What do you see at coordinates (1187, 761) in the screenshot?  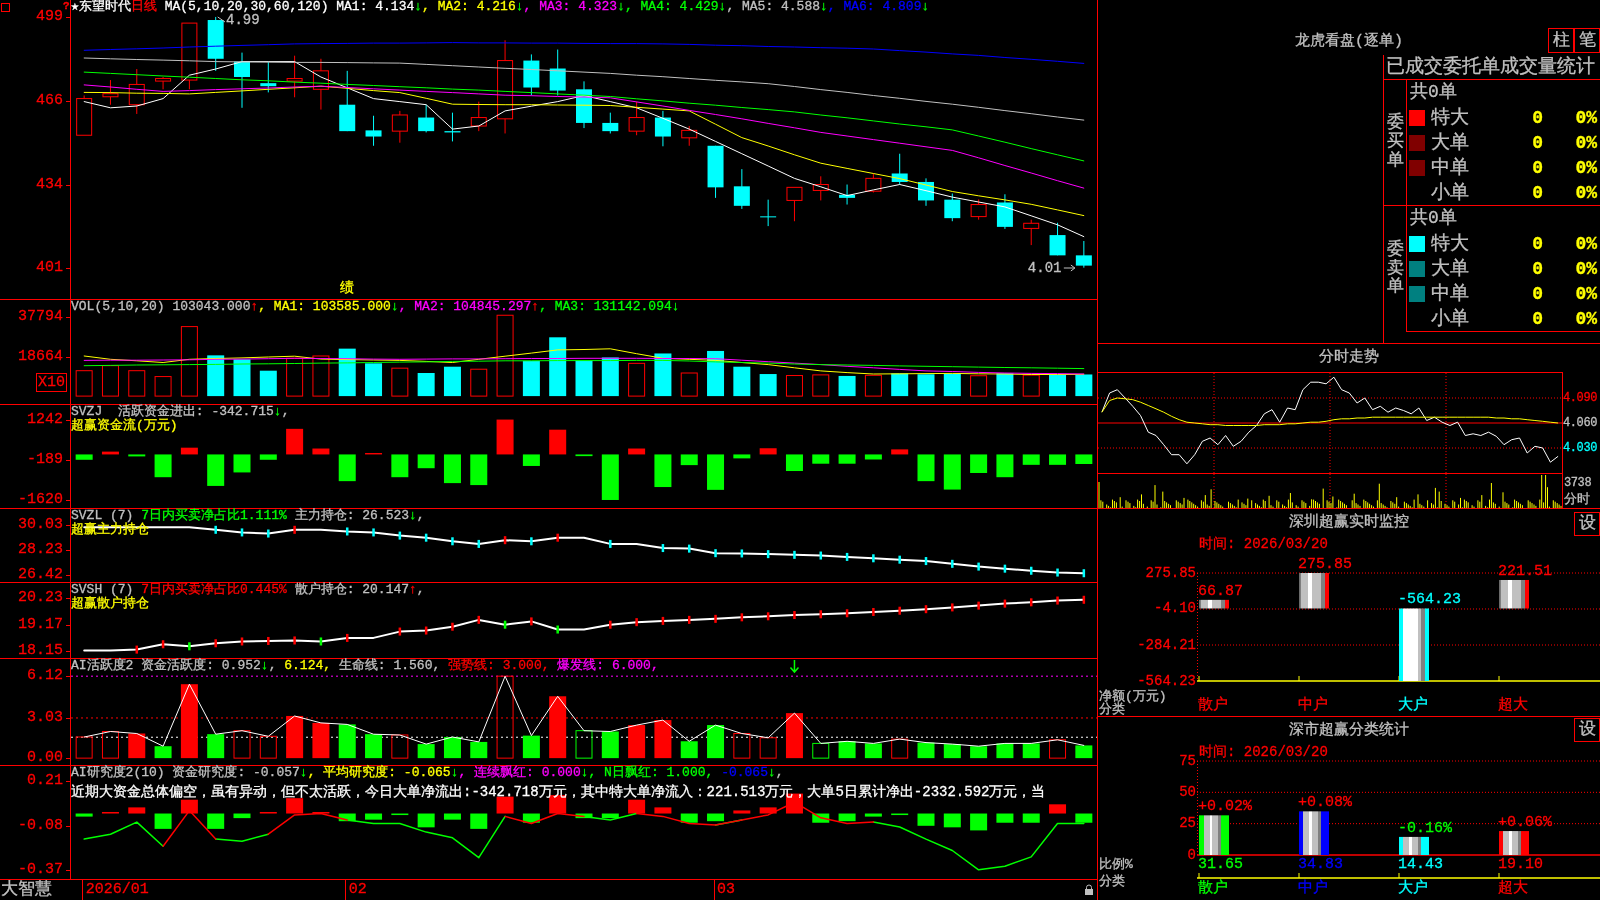 I see `axis-label: 75` at bounding box center [1187, 761].